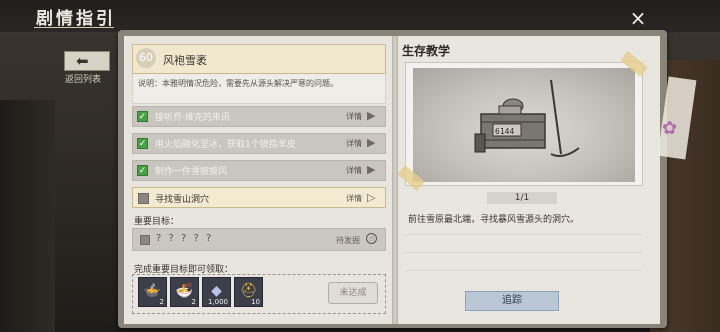  Describe the element at coordinates (670, 128) in the screenshot. I see `flower-icon: ✿` at that location.